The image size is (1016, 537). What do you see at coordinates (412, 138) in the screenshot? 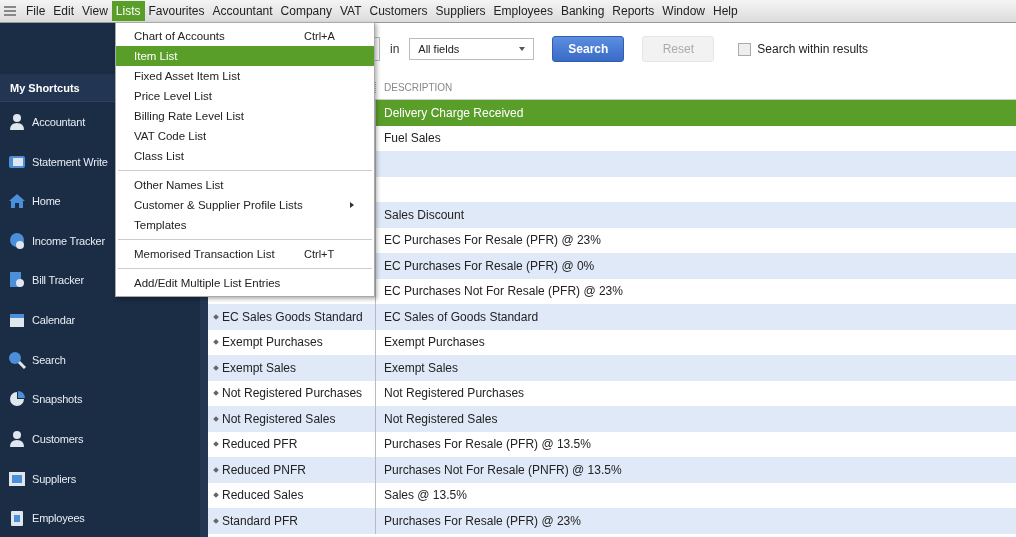
I see `table-cell: Fuel Sales` at bounding box center [412, 138].